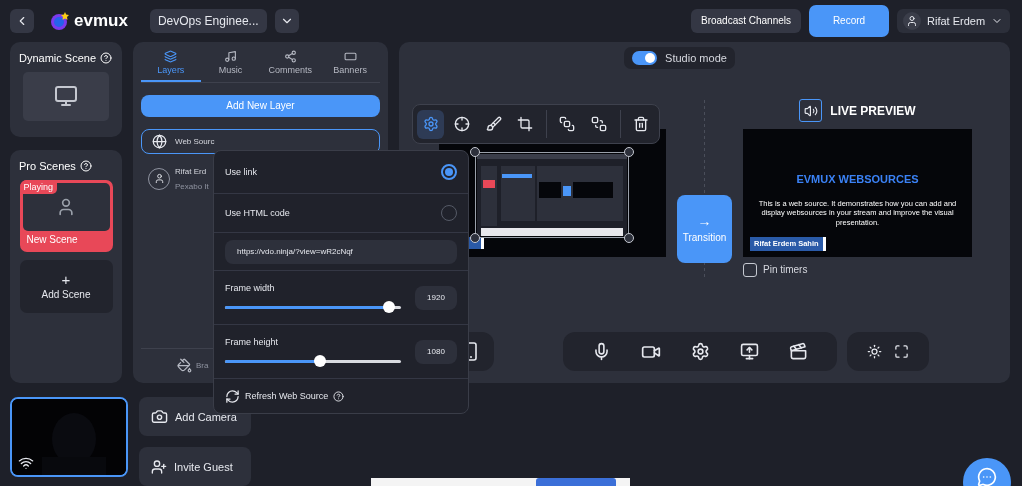 The width and height of the screenshot is (1022, 486). What do you see at coordinates (252, 341) in the screenshot?
I see `slider-label: Frame height` at bounding box center [252, 341].